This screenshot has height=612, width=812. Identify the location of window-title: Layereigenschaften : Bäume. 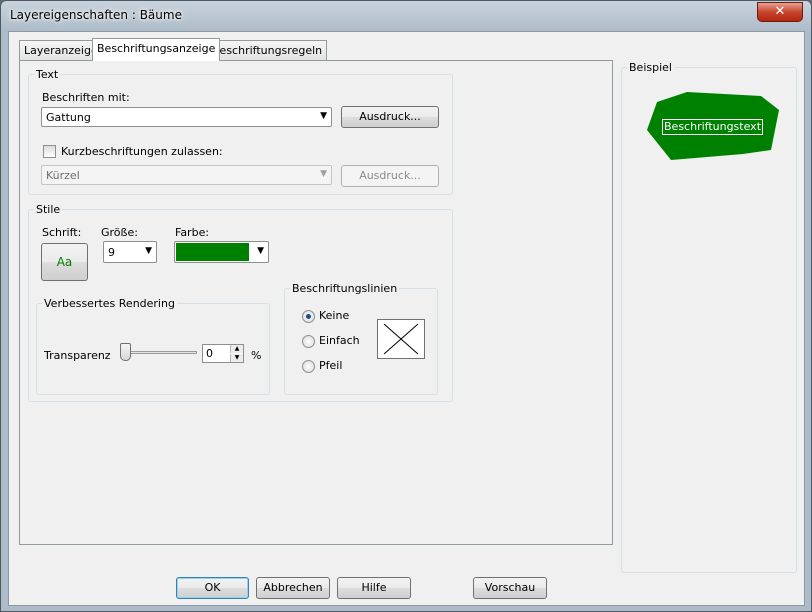
(96, 15).